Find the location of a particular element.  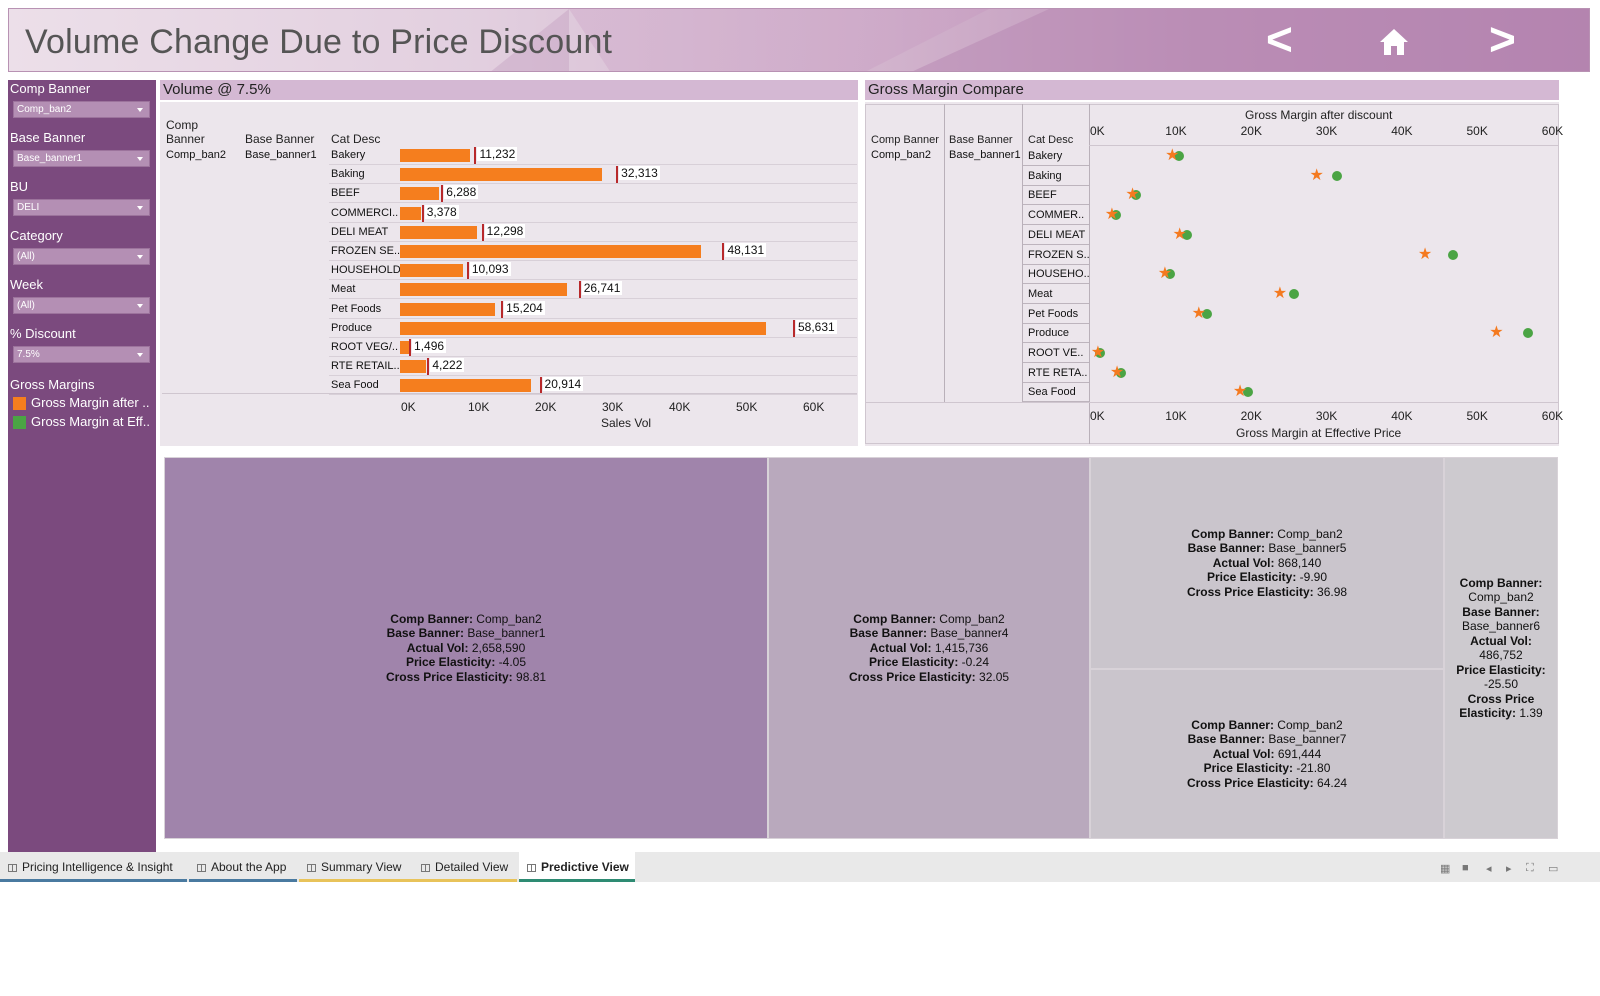

previous-button: < is located at coordinates (1279, 39).